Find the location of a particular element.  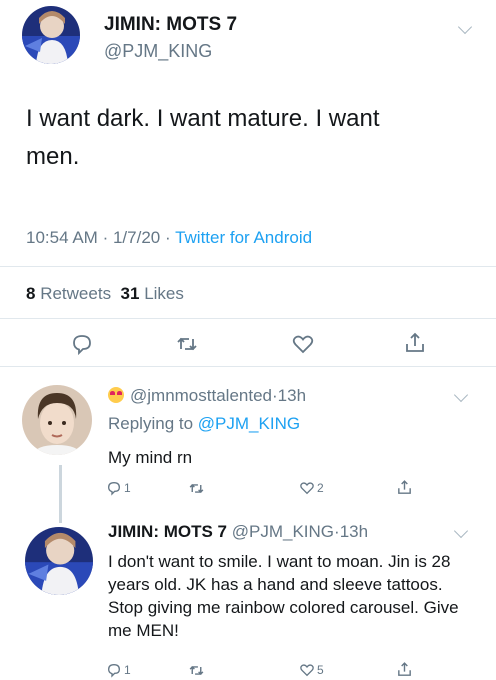

engagement-stats: 8 Retweets 31 Likes is located at coordinates (105, 294).